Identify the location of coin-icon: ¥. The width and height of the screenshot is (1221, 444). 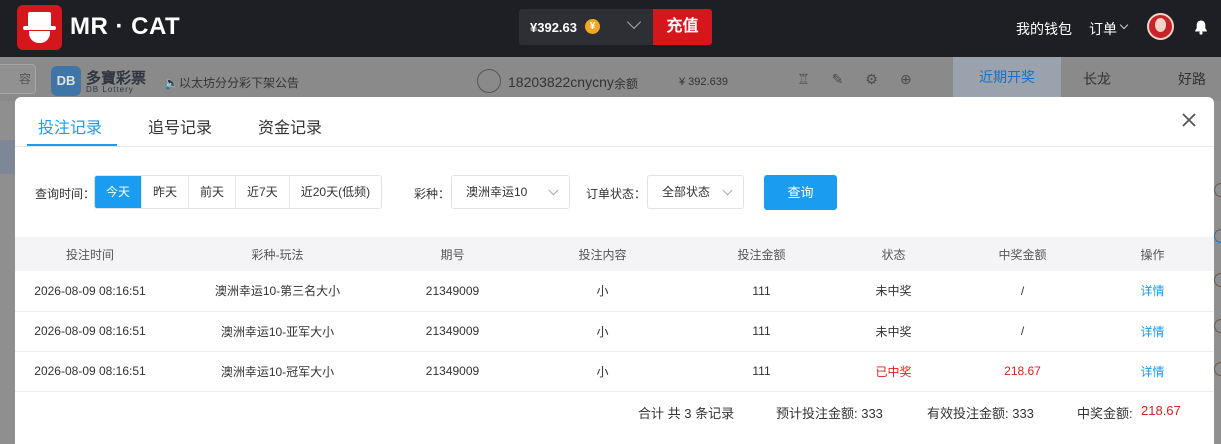
(592, 26).